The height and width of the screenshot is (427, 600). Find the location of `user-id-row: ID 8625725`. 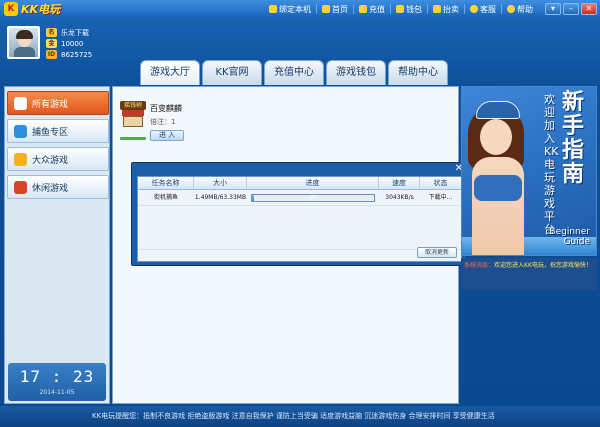

user-id-row: ID 8625725 is located at coordinates (69, 54).